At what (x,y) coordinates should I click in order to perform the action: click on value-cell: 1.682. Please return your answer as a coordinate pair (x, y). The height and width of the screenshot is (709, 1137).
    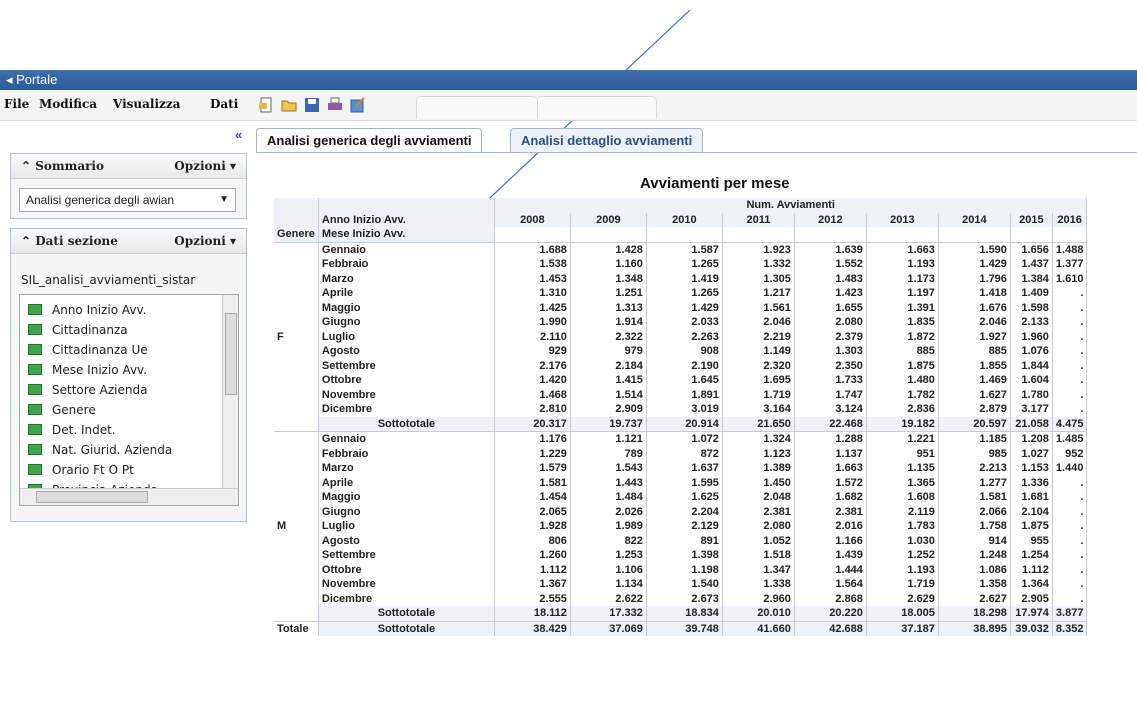
    Looking at the image, I should click on (830, 497).